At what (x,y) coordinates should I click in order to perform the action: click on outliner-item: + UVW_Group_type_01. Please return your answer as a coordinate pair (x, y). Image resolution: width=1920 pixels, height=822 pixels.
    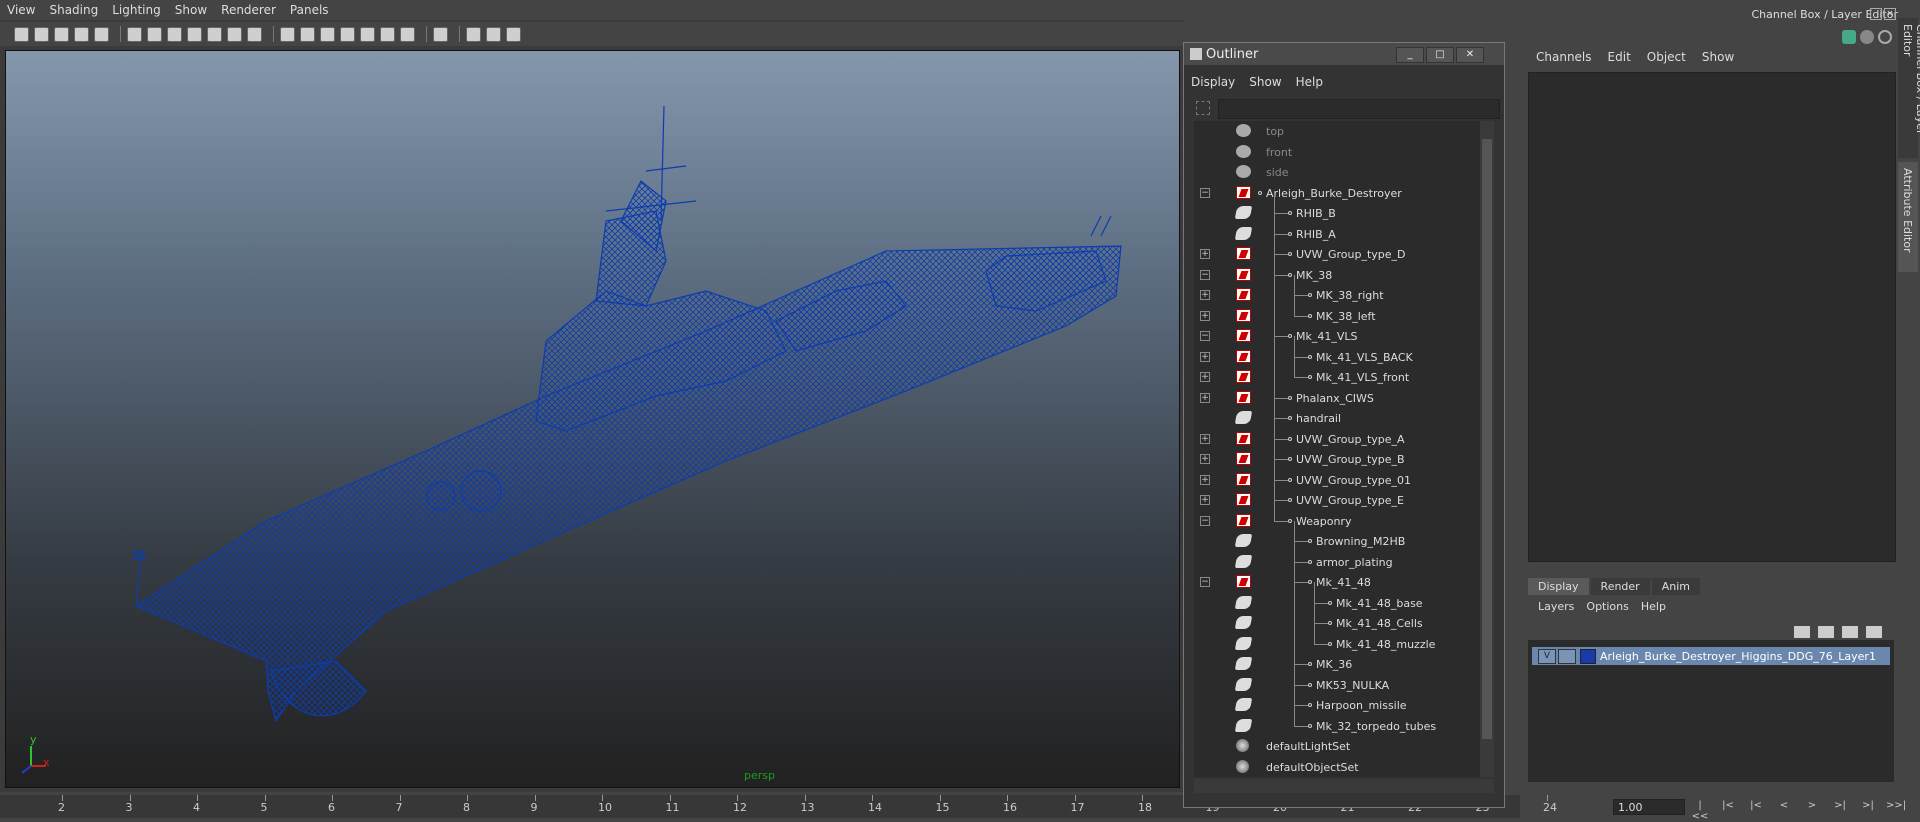
    Looking at the image, I should click on (1337, 480).